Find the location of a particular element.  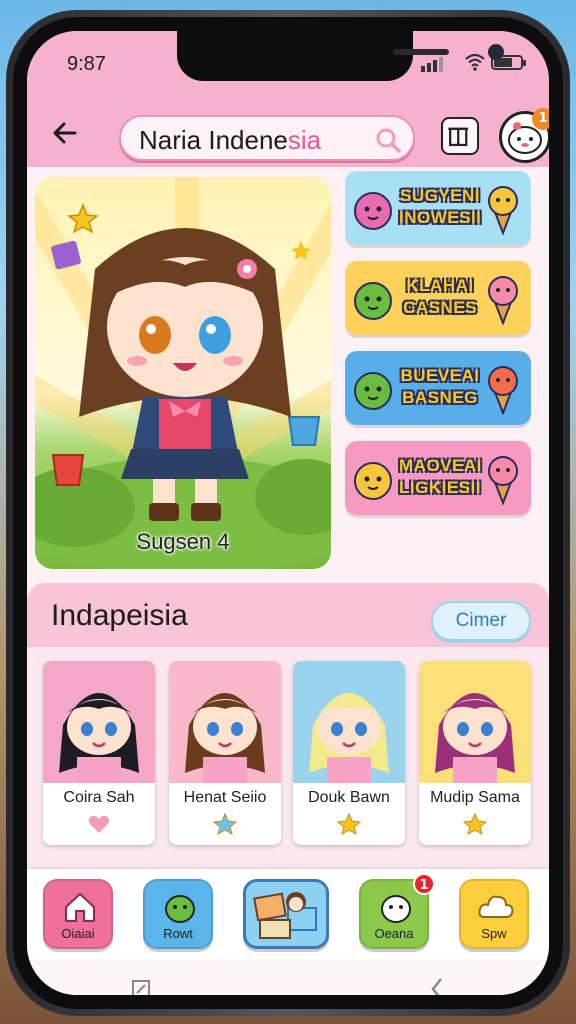

camera-notch is located at coordinates (340, 56).